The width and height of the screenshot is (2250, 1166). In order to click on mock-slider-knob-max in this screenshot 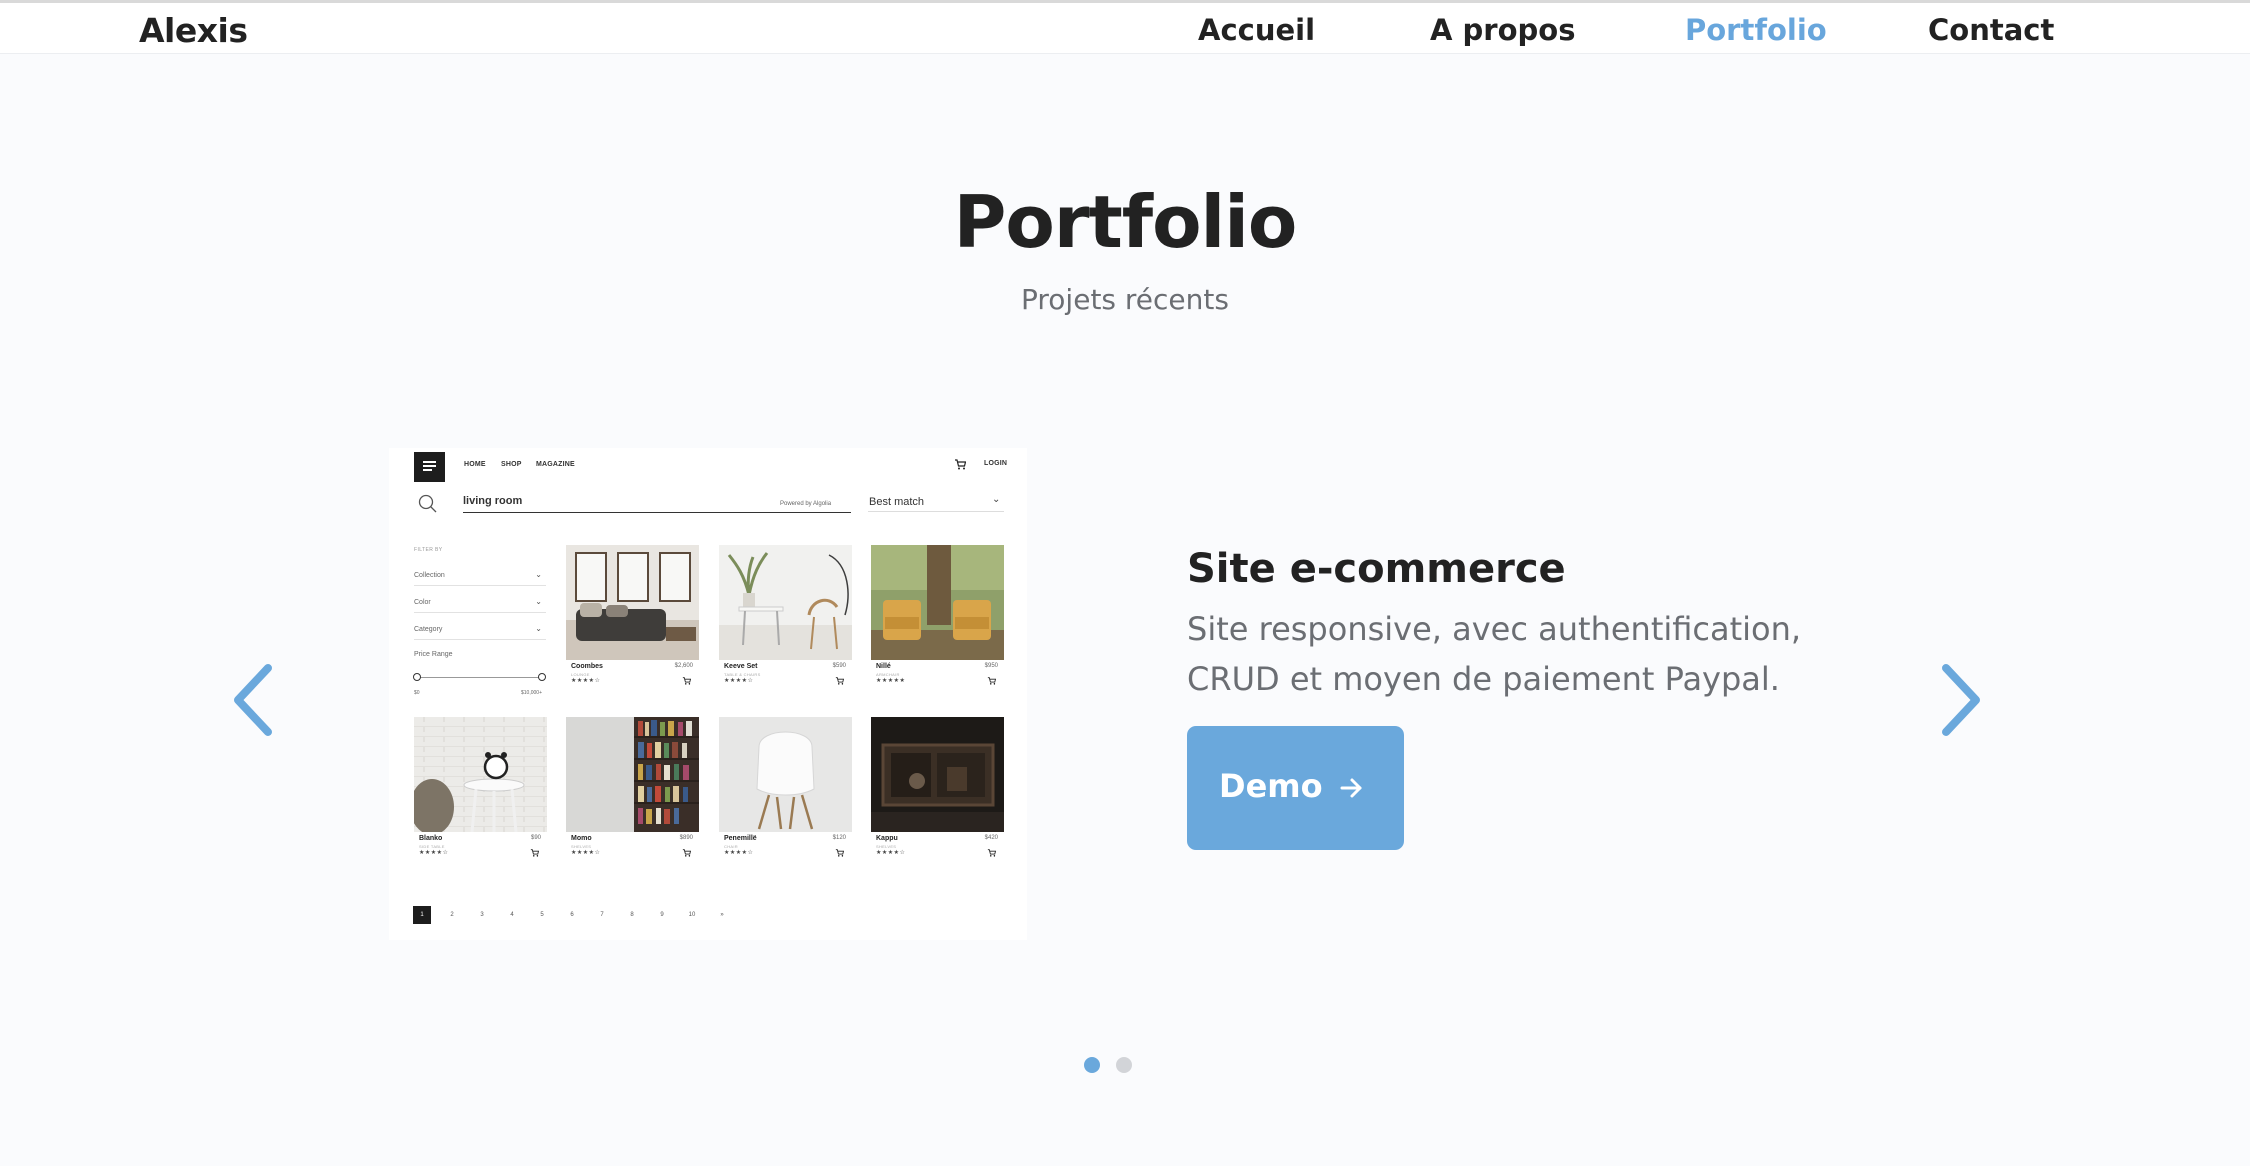, I will do `click(542, 677)`.